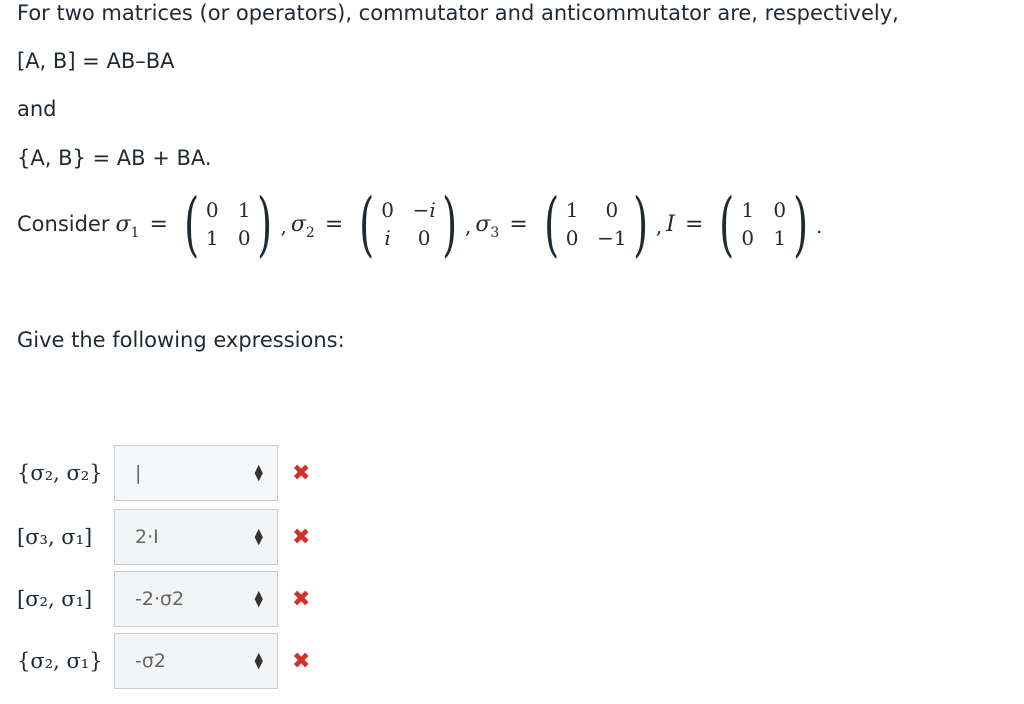 The height and width of the screenshot is (704, 1024). Describe the element at coordinates (487, 226) in the screenshot. I see `sigma3-symbol: σ3` at that location.